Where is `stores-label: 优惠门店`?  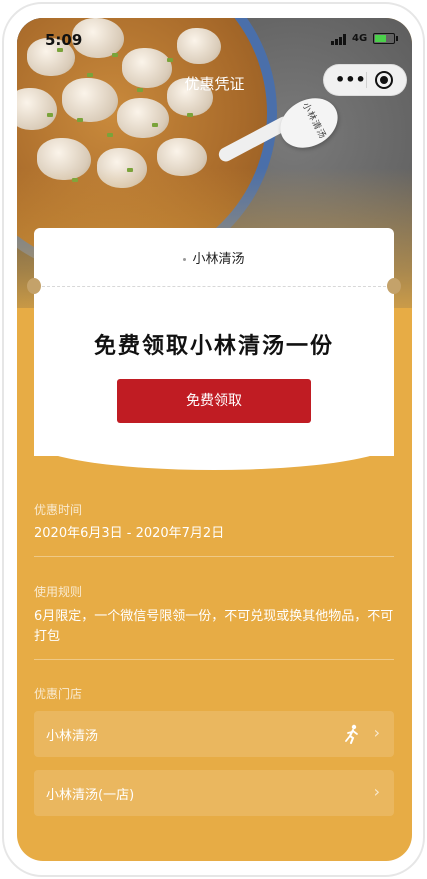 stores-label: 优惠门店 is located at coordinates (58, 694).